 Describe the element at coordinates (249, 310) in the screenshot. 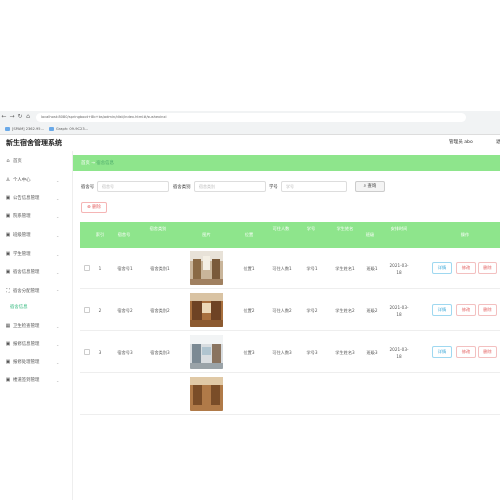

I see `cell-location: 位置2` at that location.